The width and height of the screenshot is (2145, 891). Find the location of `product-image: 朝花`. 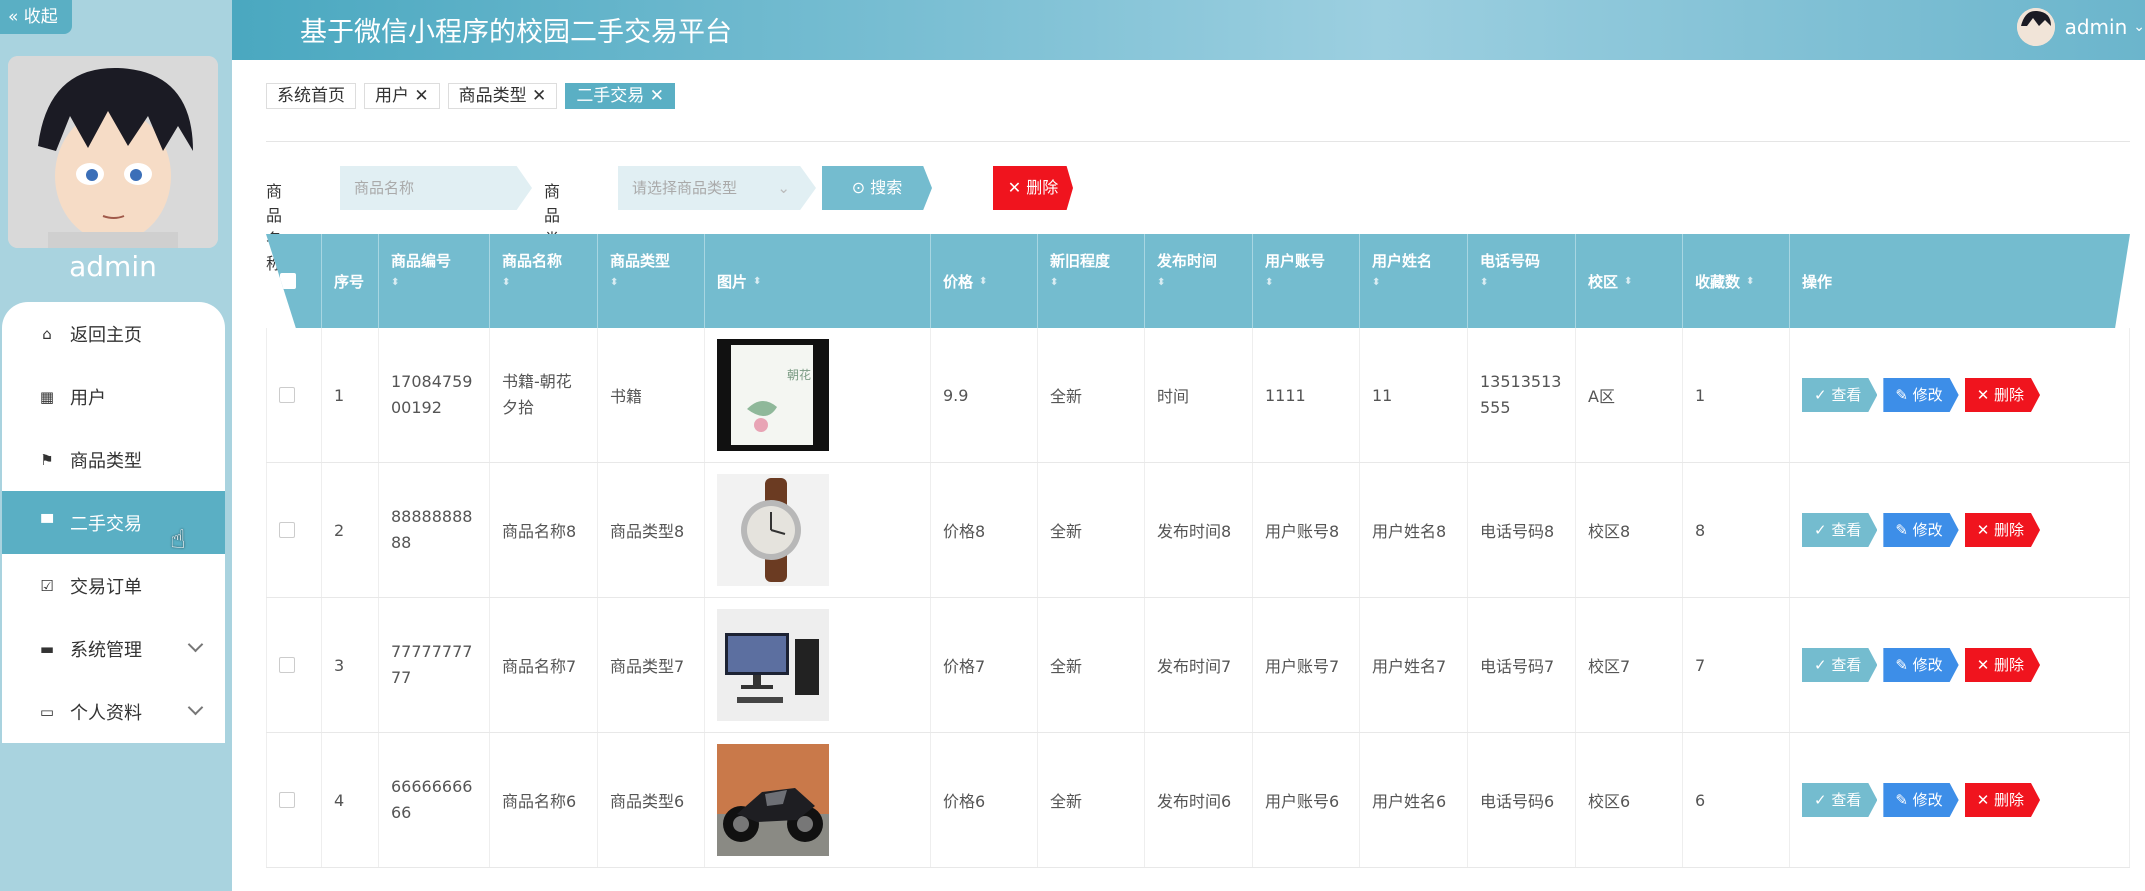

product-image: 朝花 is located at coordinates (773, 395).